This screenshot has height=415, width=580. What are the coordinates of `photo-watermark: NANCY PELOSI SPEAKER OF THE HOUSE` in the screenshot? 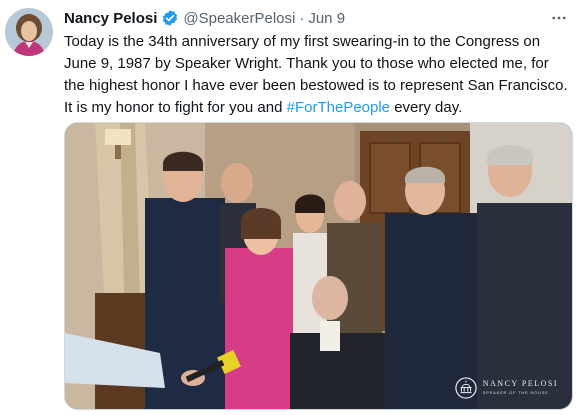 It's located at (506, 388).